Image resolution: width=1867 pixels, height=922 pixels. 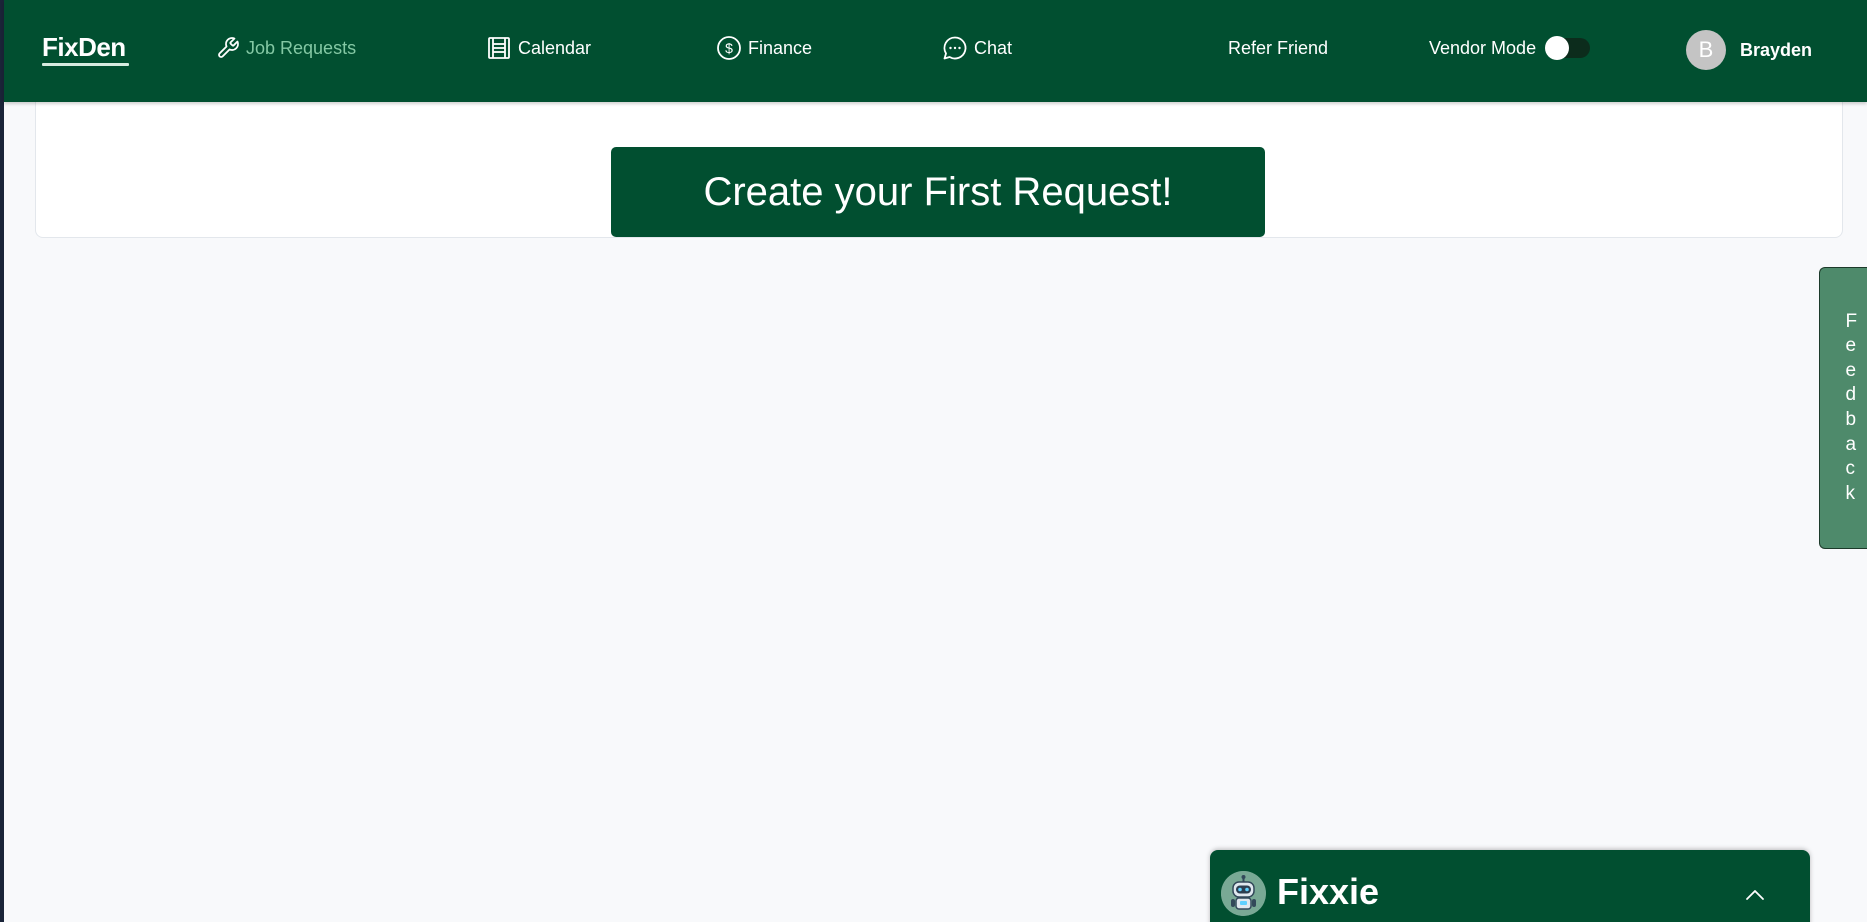 What do you see at coordinates (1843, 408) in the screenshot?
I see `feedback-tab: F e e d b a c k` at bounding box center [1843, 408].